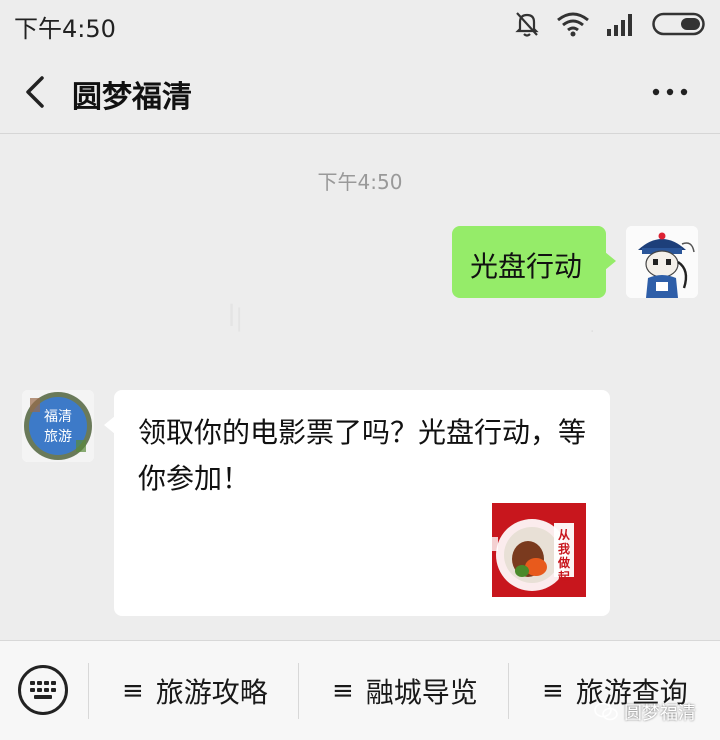 The width and height of the screenshot is (720, 740). I want to click on bottom-menu: ≡ 旅游攻略 ≡ 融城导览 ≡ 旅游查询 圆梦福清, so click(360, 690).